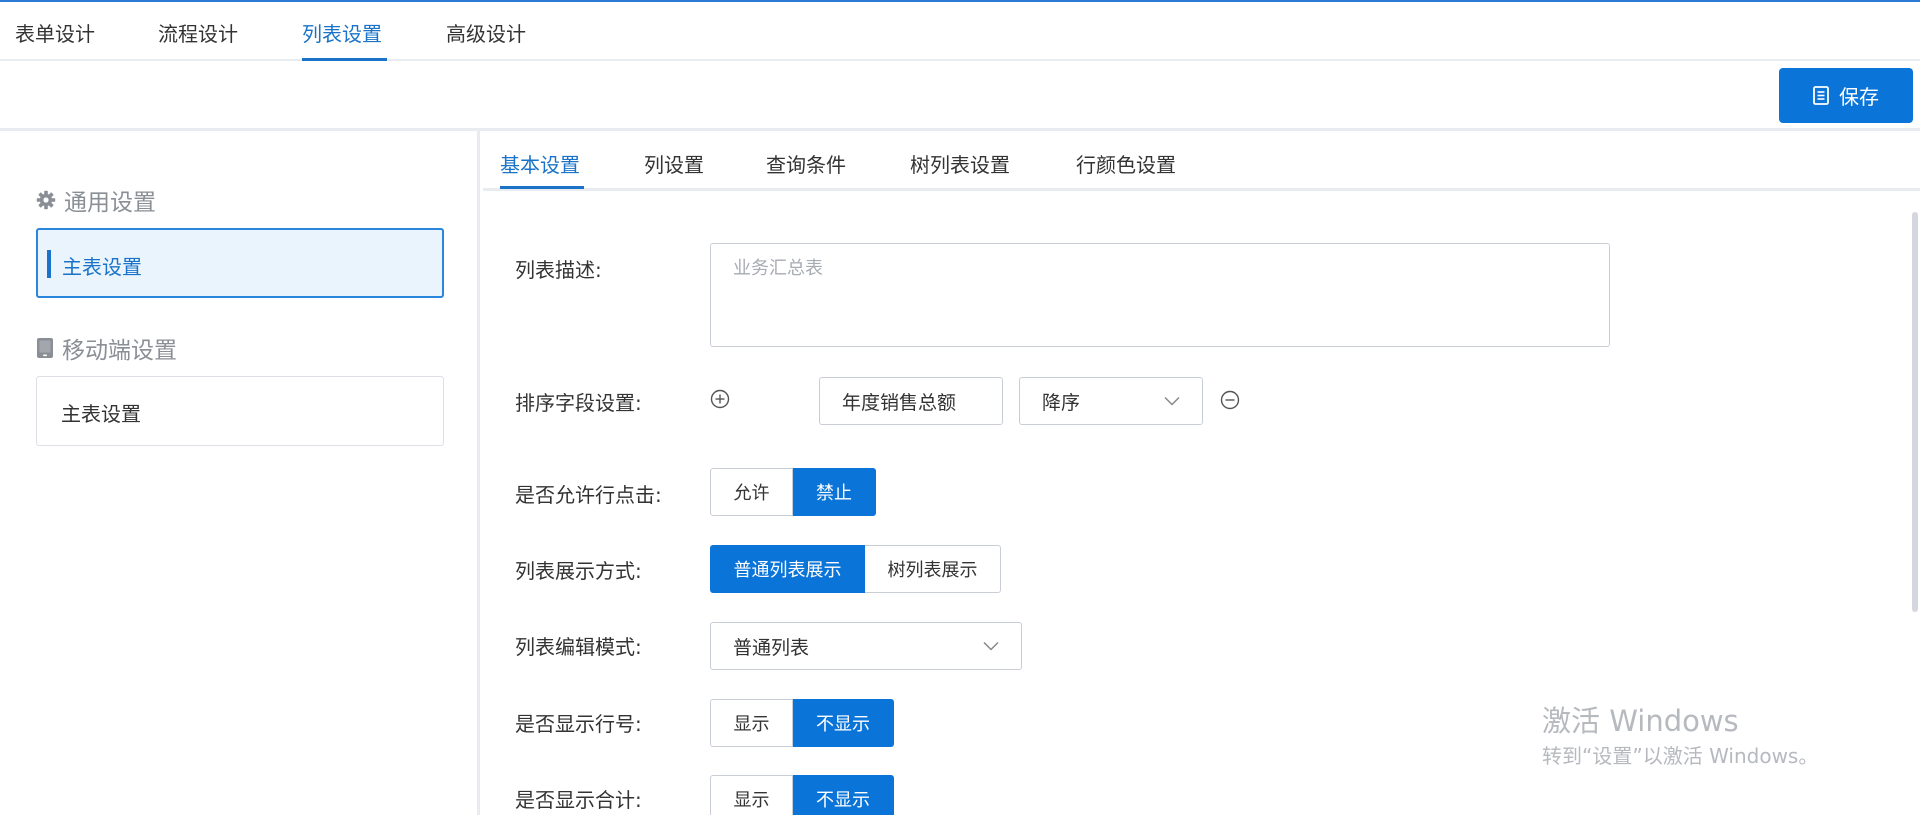 This screenshot has height=815, width=1920. Describe the element at coordinates (578, 403) in the screenshot. I see `sort-field-label: 排序字段设置:` at that location.